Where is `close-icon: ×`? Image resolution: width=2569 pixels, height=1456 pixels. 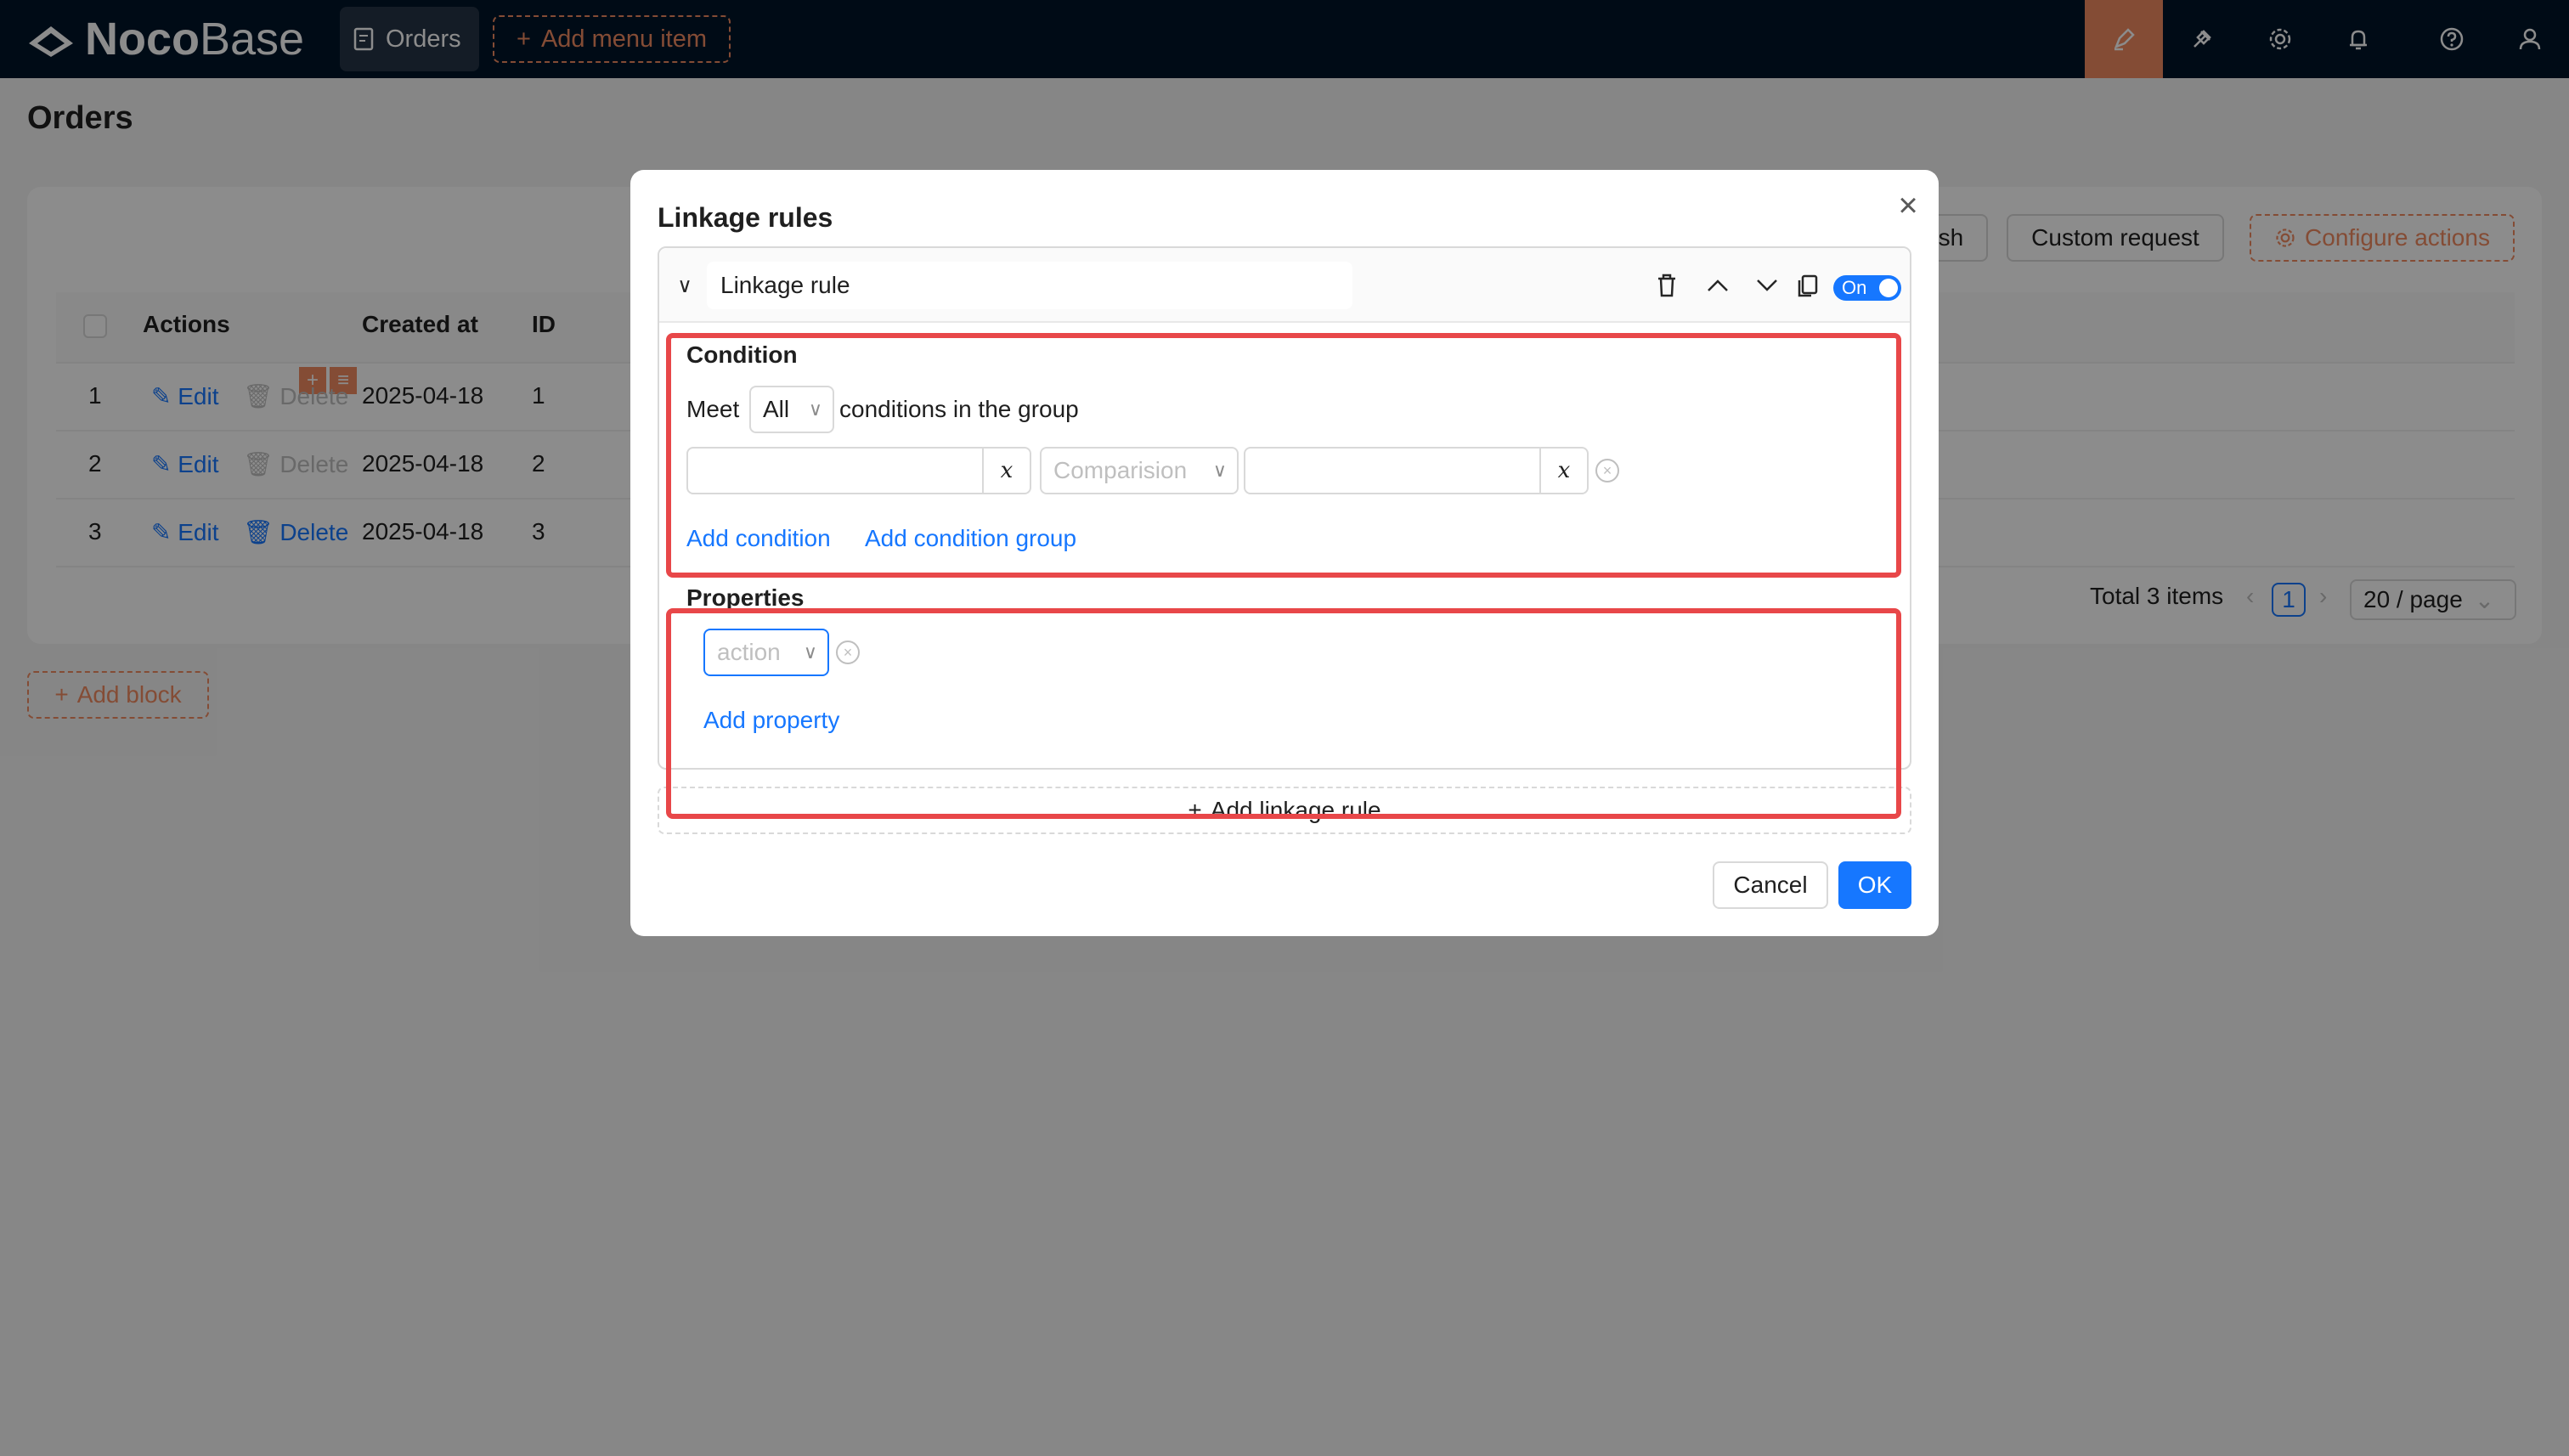 close-icon: × is located at coordinates (1908, 205).